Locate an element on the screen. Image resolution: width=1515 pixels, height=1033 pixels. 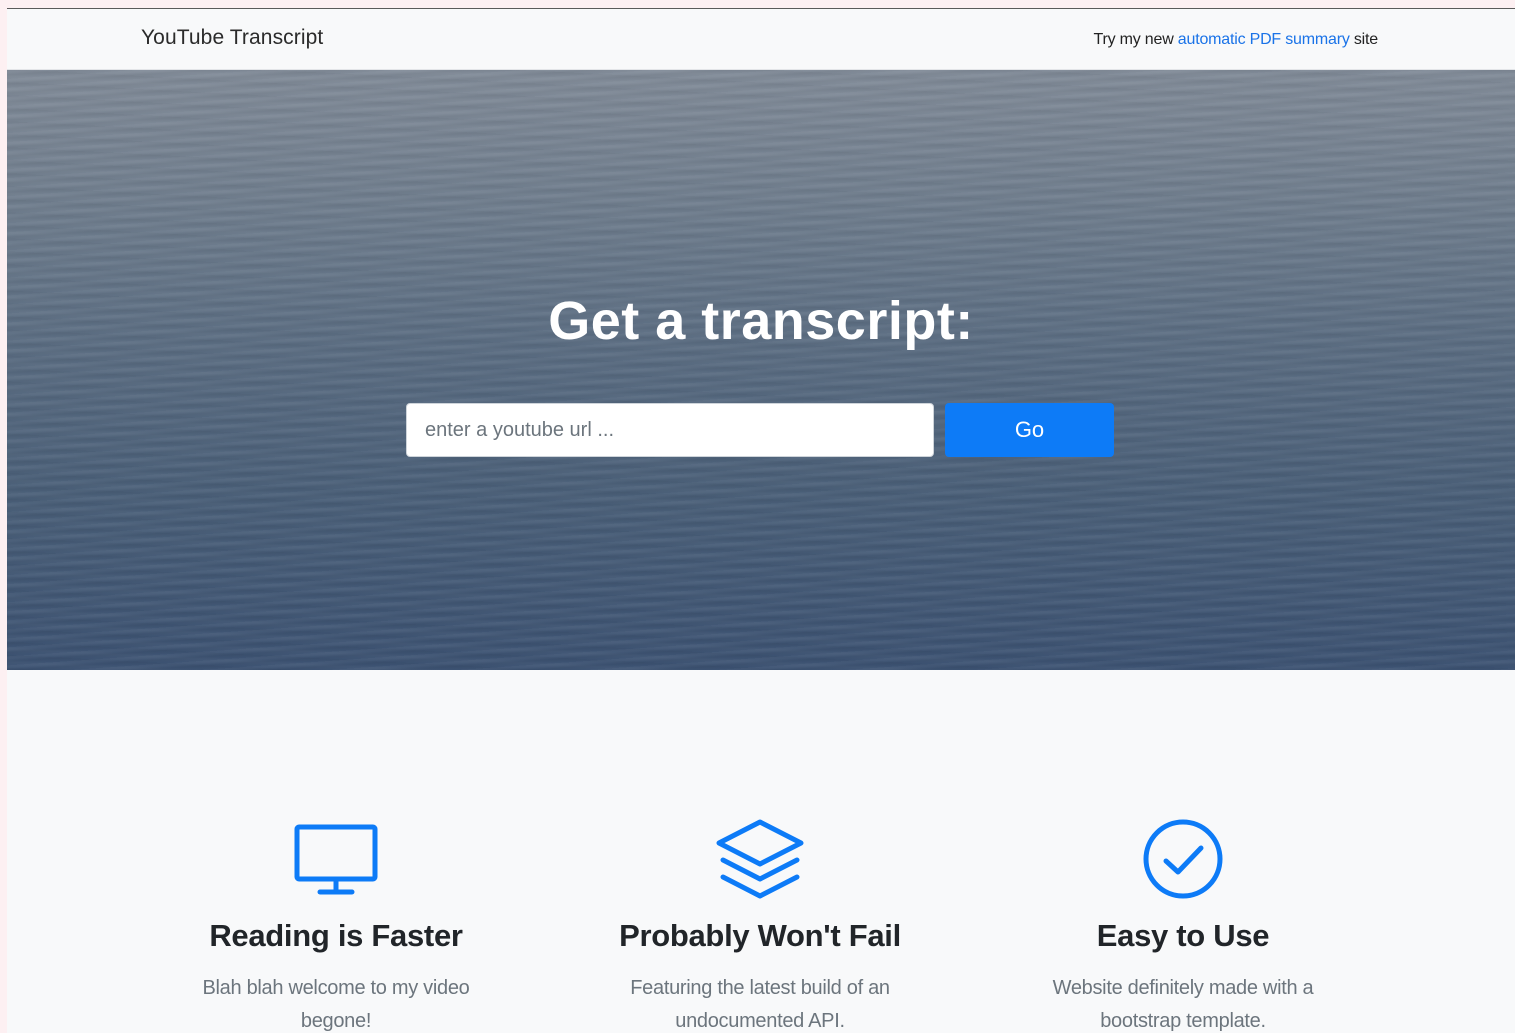
feature-description-line: Website definitely made with a is located at coordinates (1183, 988).